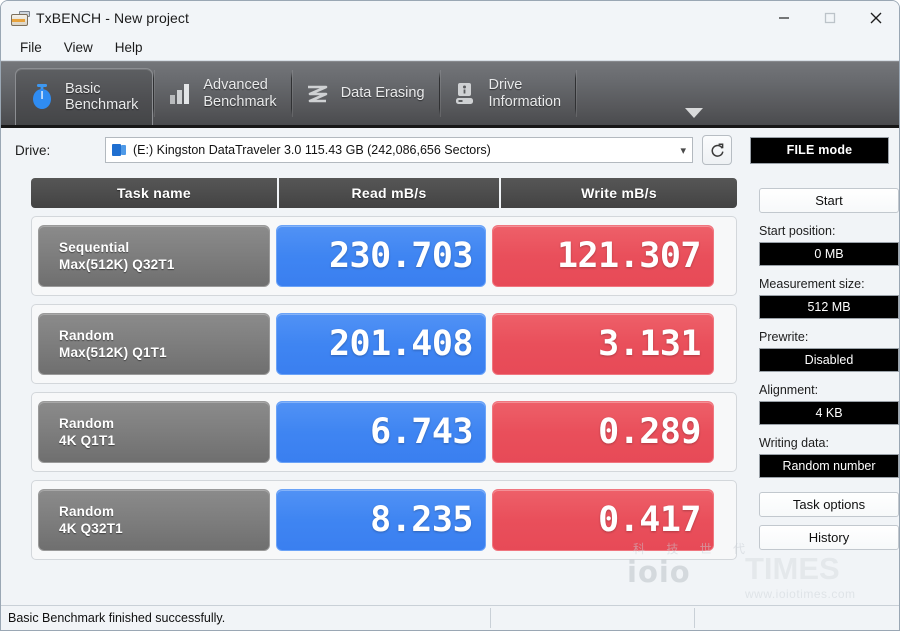 The image size is (900, 631). Describe the element at coordinates (794, 443) in the screenshot. I see `writing-data-label: Writing data:` at that location.